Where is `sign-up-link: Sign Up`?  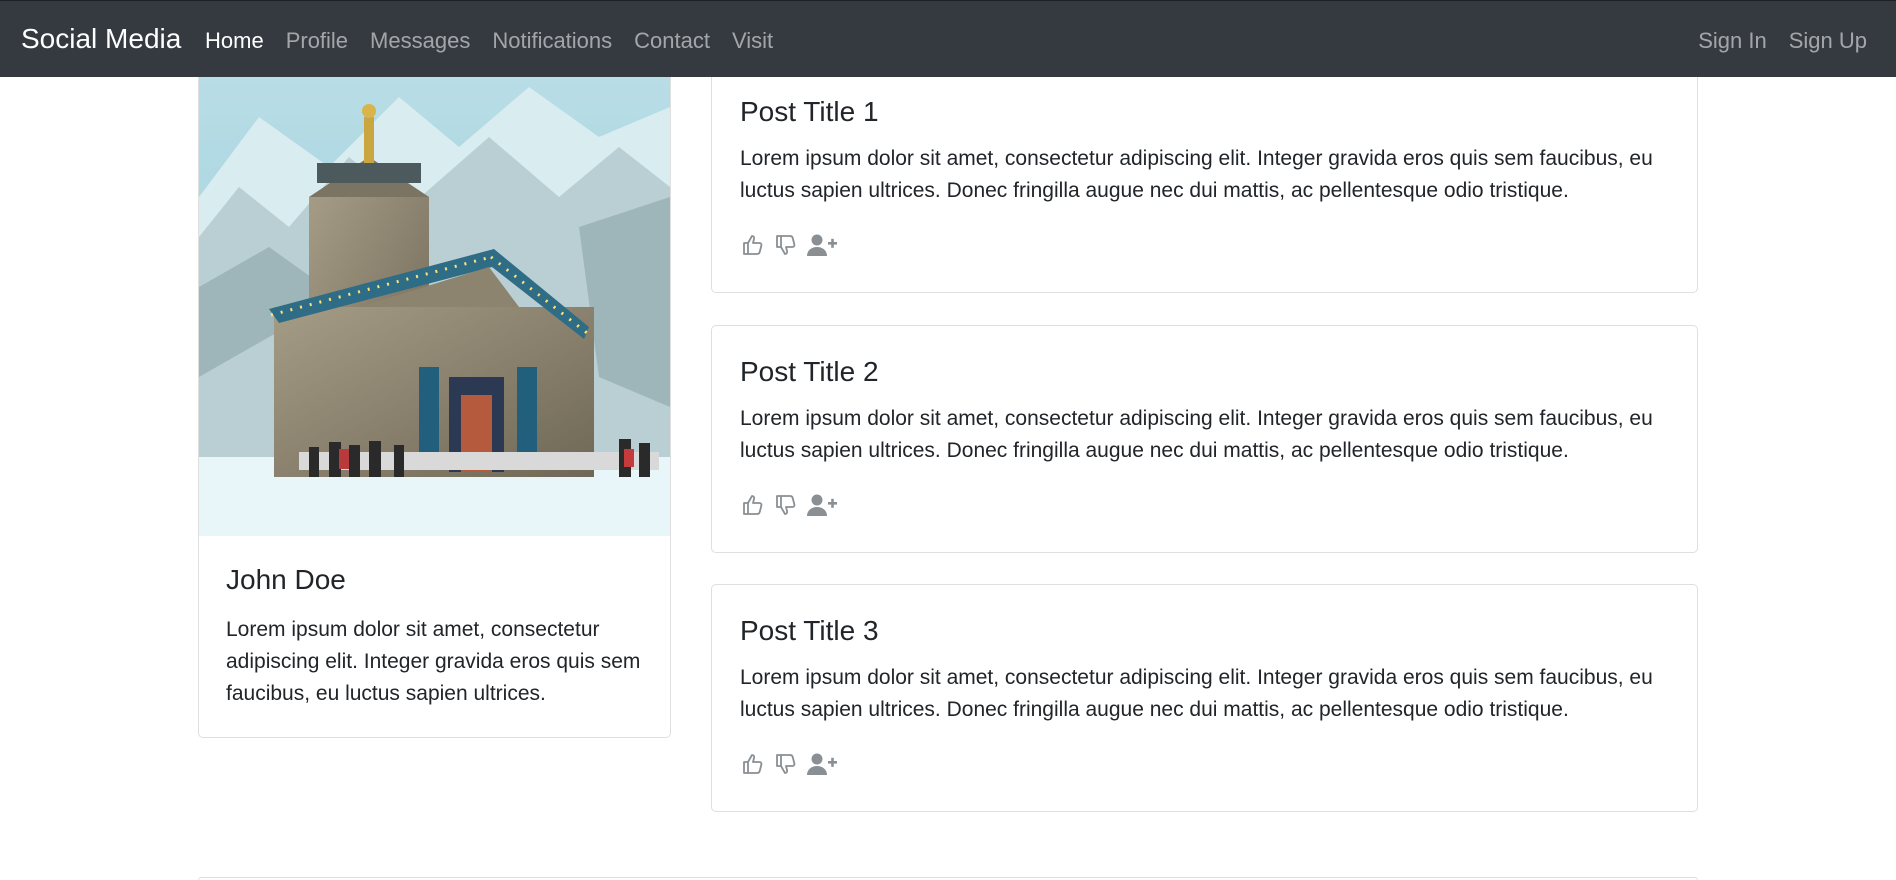 sign-up-link: Sign Up is located at coordinates (1828, 41).